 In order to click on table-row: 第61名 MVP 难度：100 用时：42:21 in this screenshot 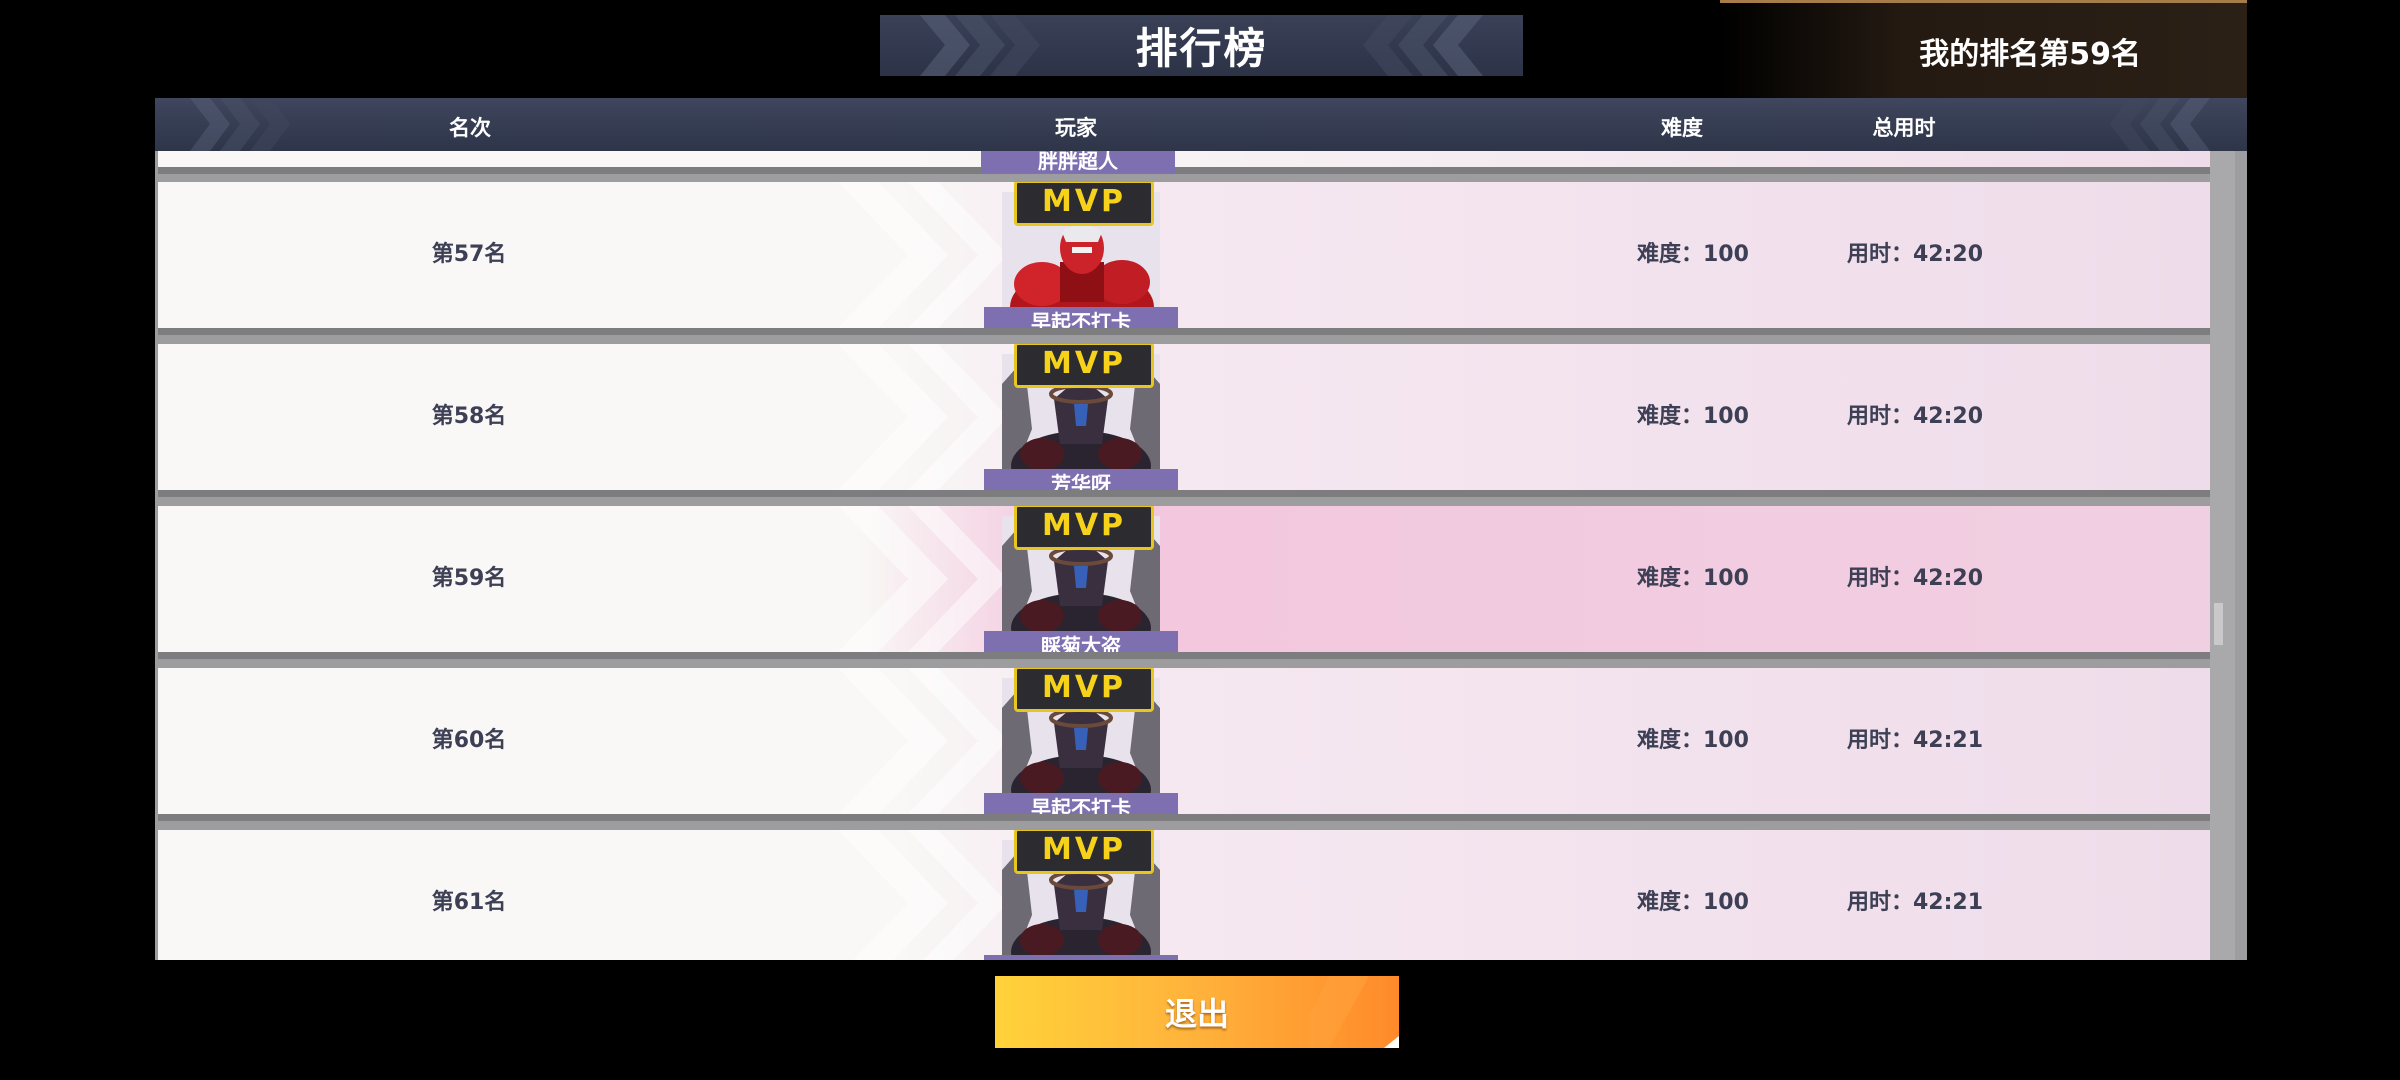, I will do `click(1186, 895)`.